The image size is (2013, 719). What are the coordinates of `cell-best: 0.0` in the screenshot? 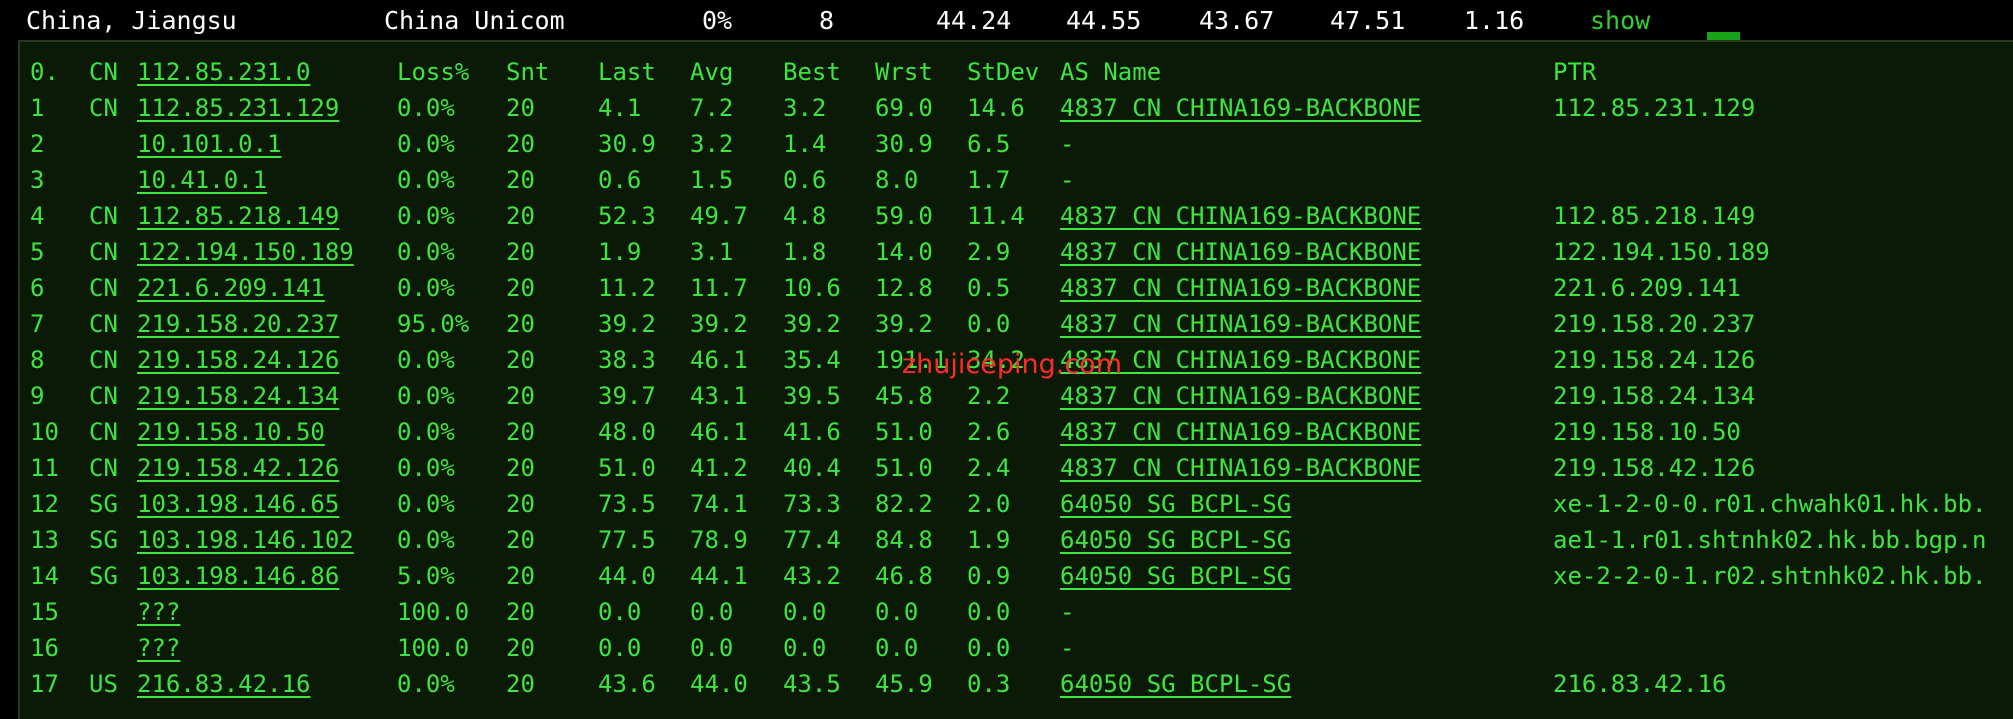 It's located at (805, 612).